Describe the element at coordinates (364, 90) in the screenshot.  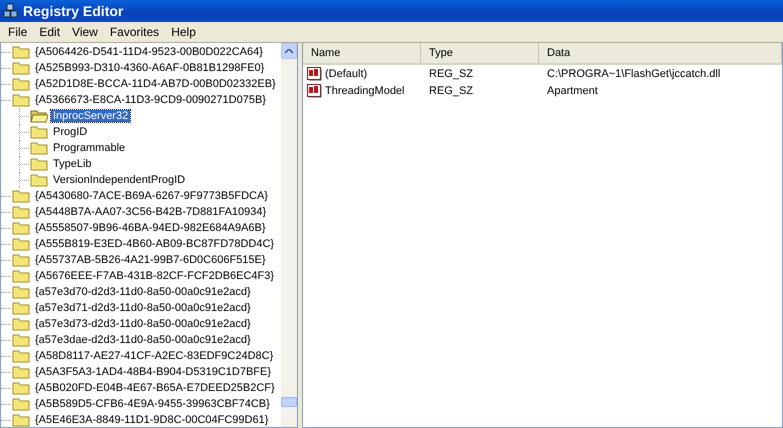
I see `value-name: ThreadingModel` at that location.